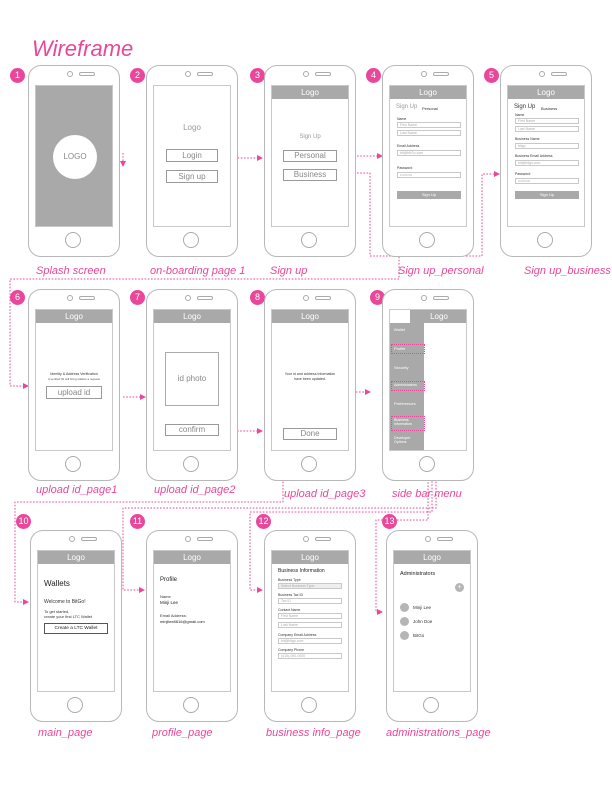 The height and width of the screenshot is (792, 612). What do you see at coordinates (257, 75) in the screenshot?
I see `step-badge-3: 3` at bounding box center [257, 75].